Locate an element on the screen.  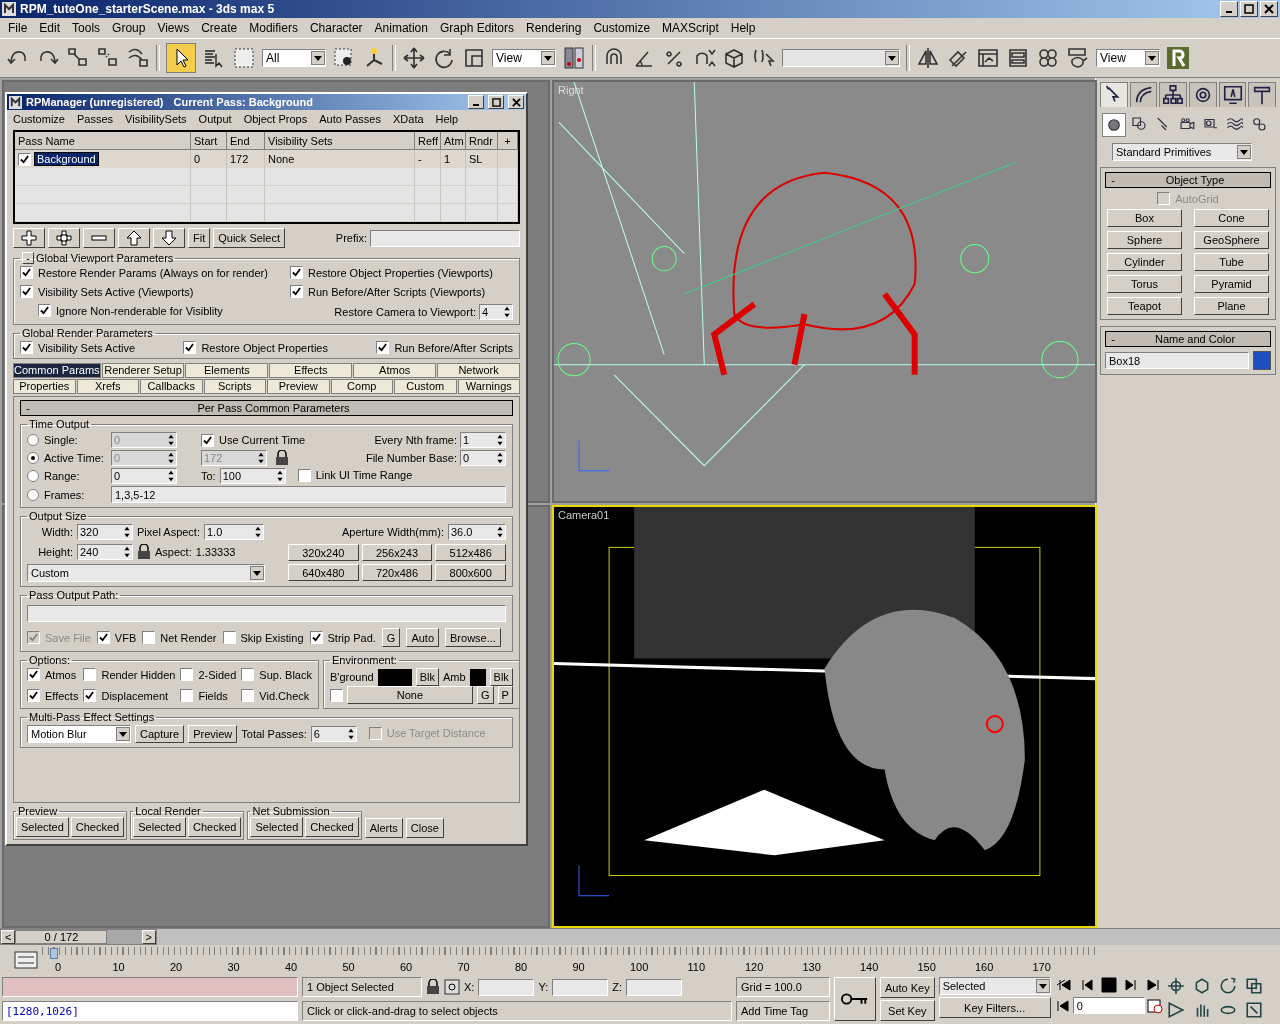
menu-item: MAXScript is located at coordinates (690, 28).